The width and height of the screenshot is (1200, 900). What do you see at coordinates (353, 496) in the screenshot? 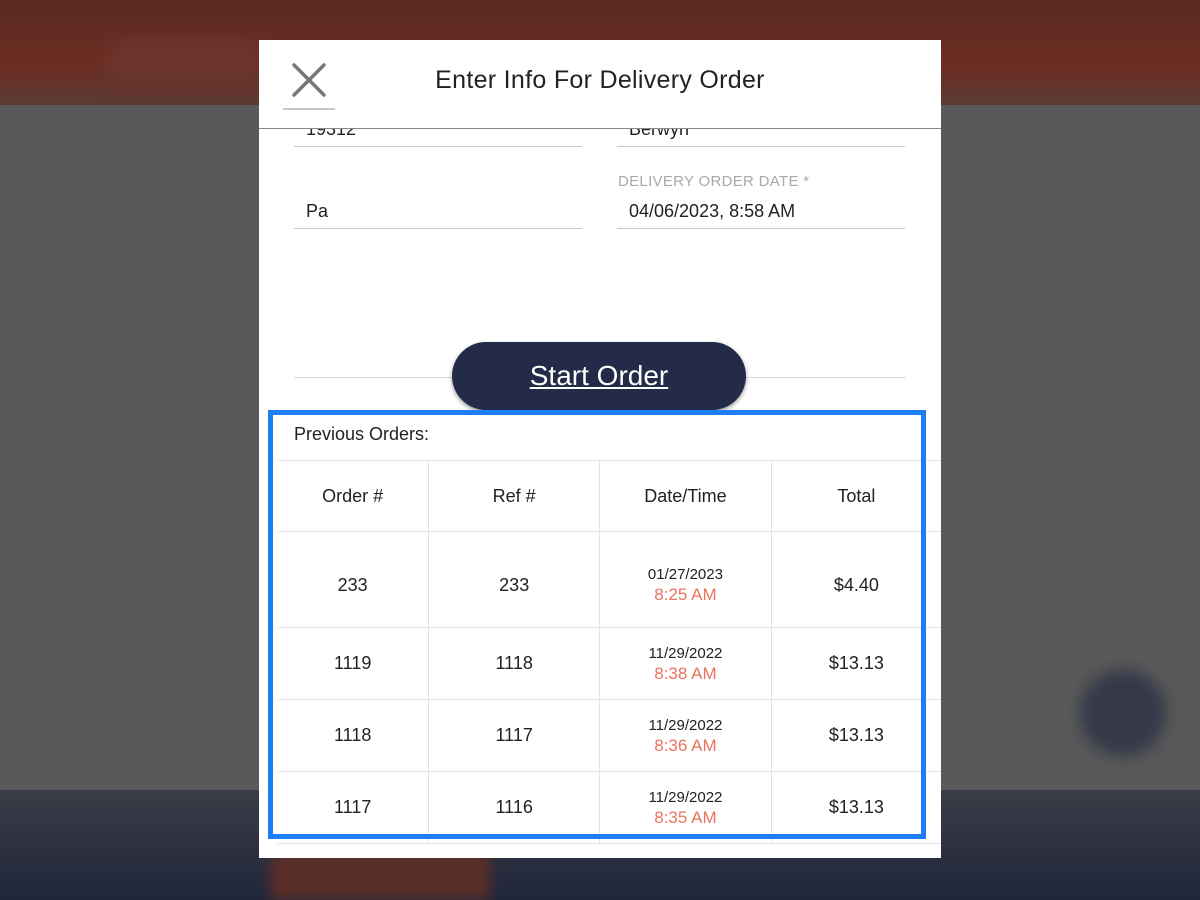
I see `column-header-order: Order #` at bounding box center [353, 496].